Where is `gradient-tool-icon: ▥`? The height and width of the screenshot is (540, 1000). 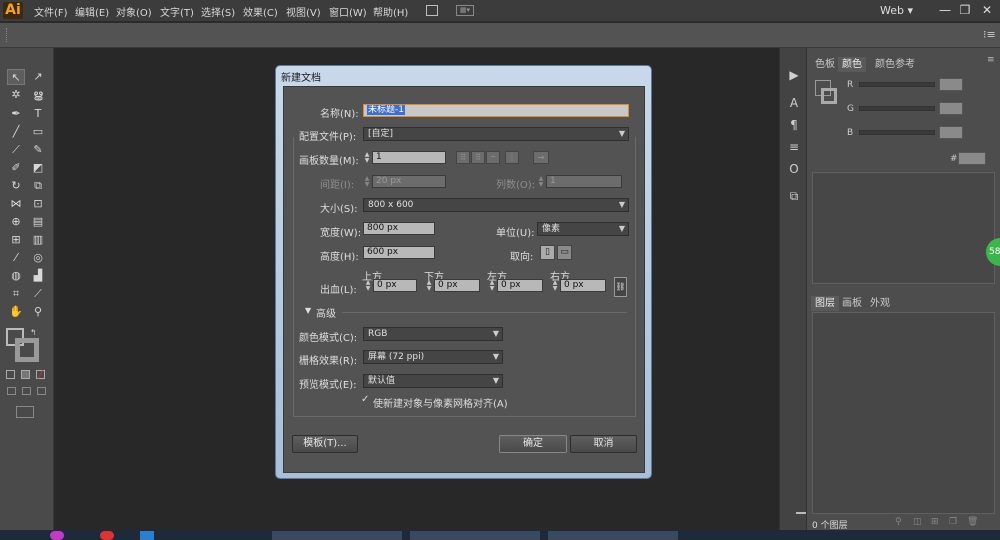
gradient-tool-icon: ▥ is located at coordinates (38, 240).